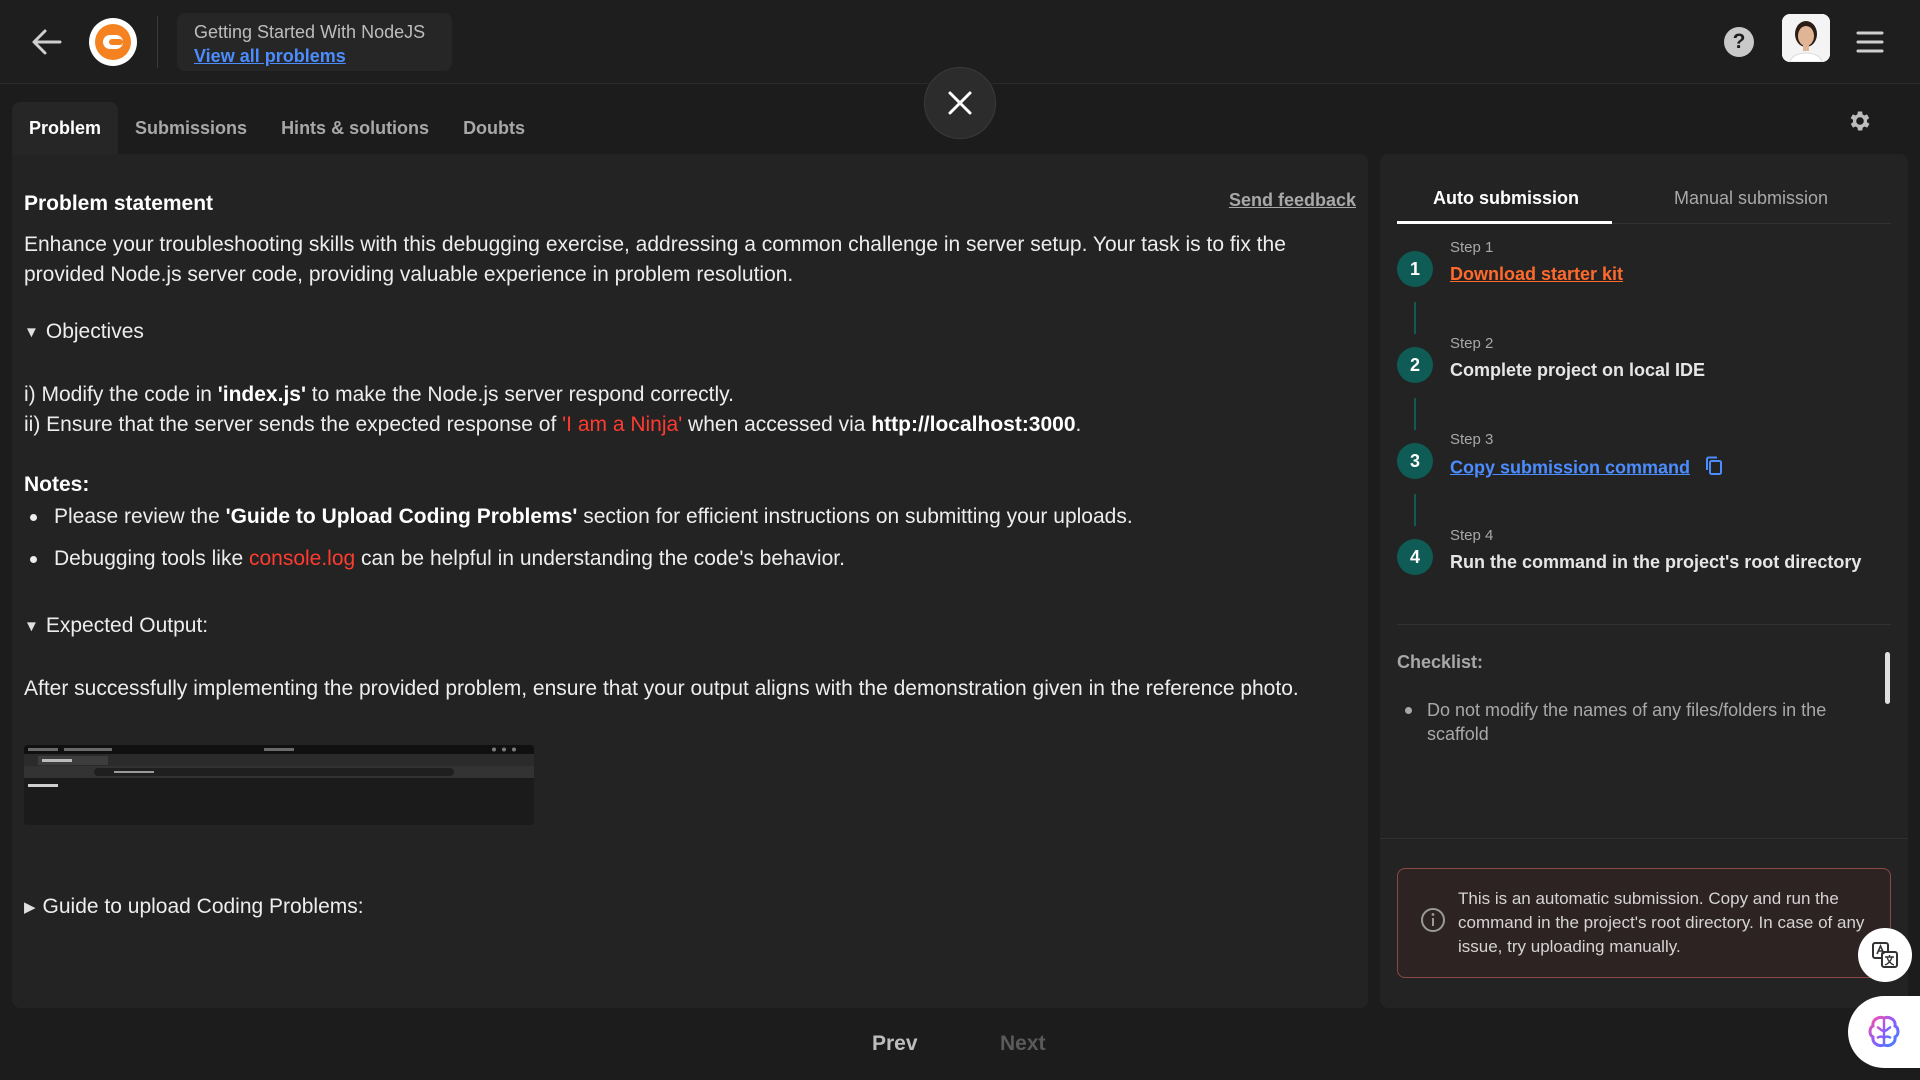 Image resolution: width=1920 pixels, height=1080 pixels. I want to click on expected-output-label: Expected Output:, so click(127, 625).